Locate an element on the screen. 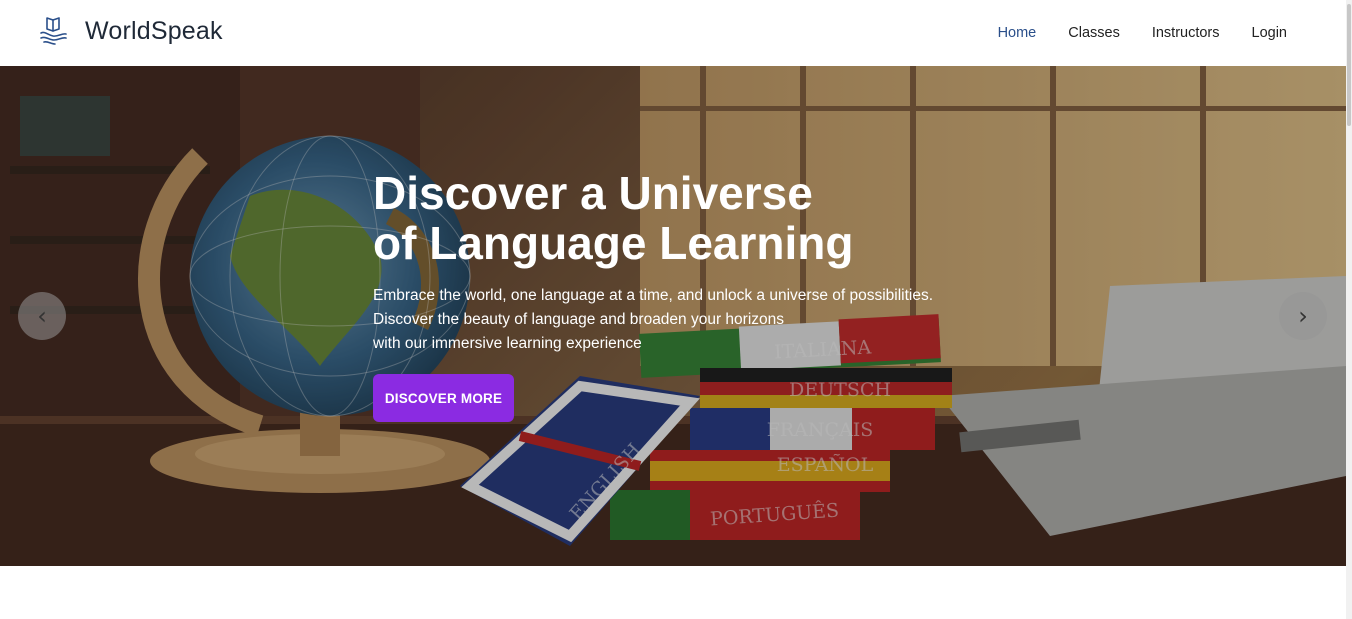 This screenshot has height=619, width=1352. chevron-right-icon: › is located at coordinates (1303, 316).